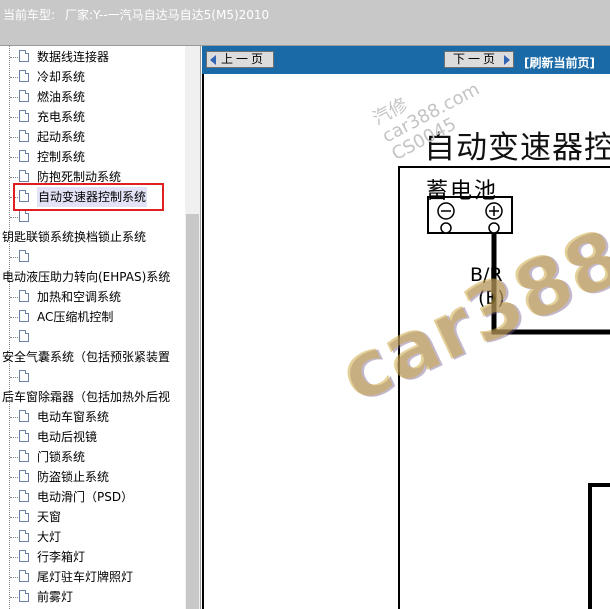 The width and height of the screenshot is (610, 609). What do you see at coordinates (61, 137) in the screenshot?
I see `tree-item-label: 起动系统` at bounding box center [61, 137].